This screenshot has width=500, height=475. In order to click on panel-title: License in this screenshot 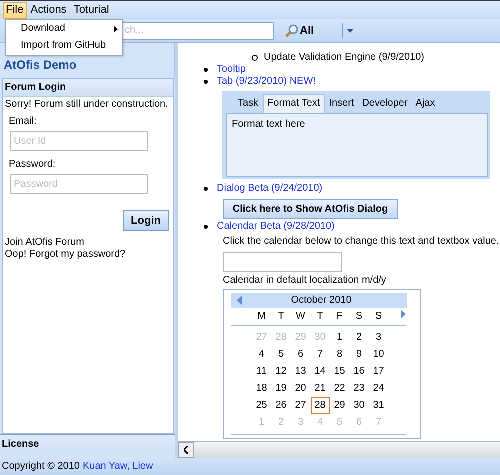, I will do `click(87, 444)`.